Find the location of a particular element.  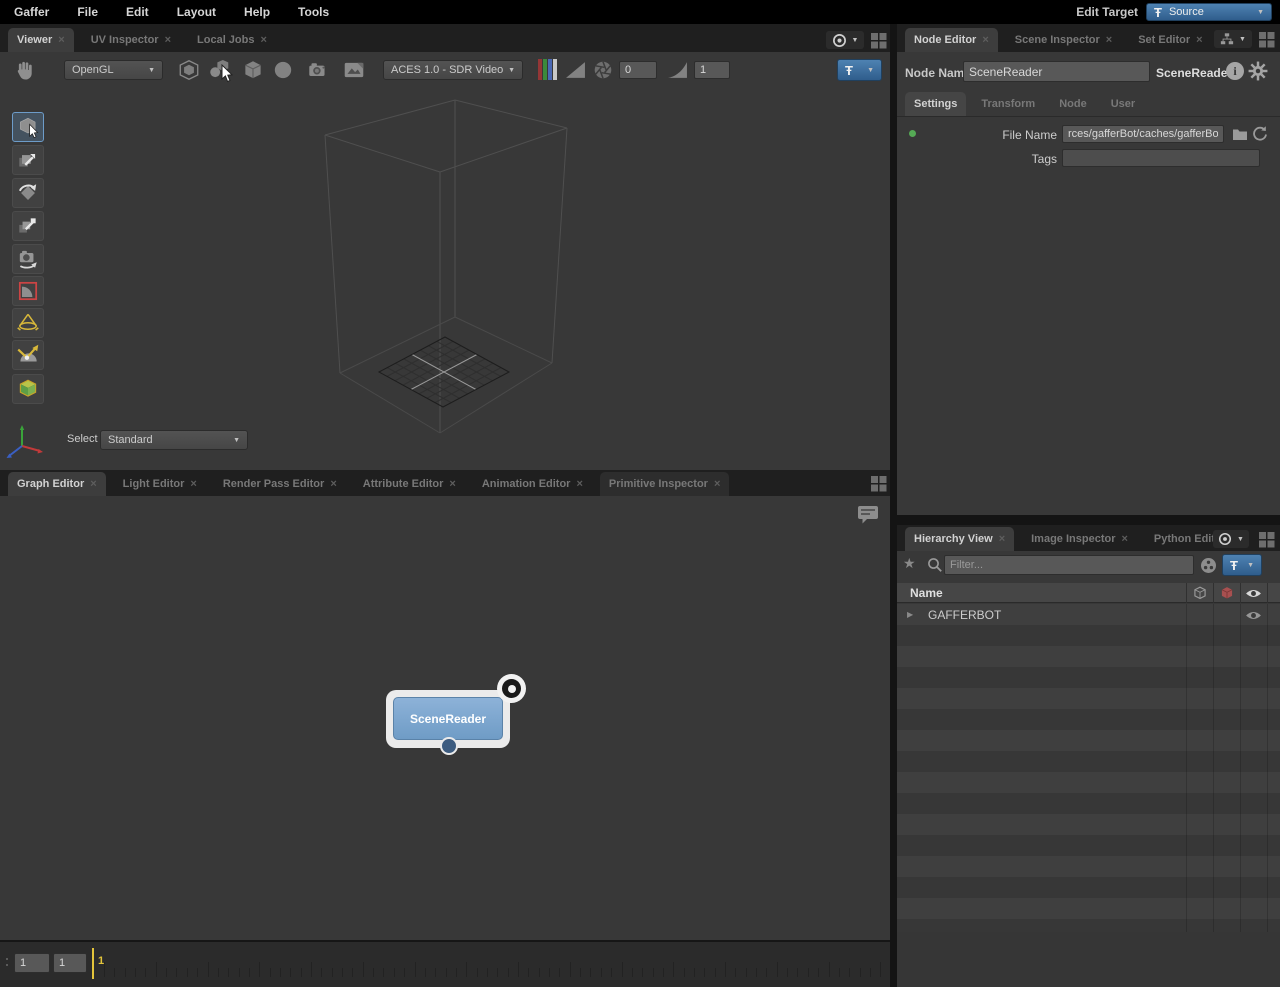

tab-label: Animation Editor is located at coordinates (526, 484).